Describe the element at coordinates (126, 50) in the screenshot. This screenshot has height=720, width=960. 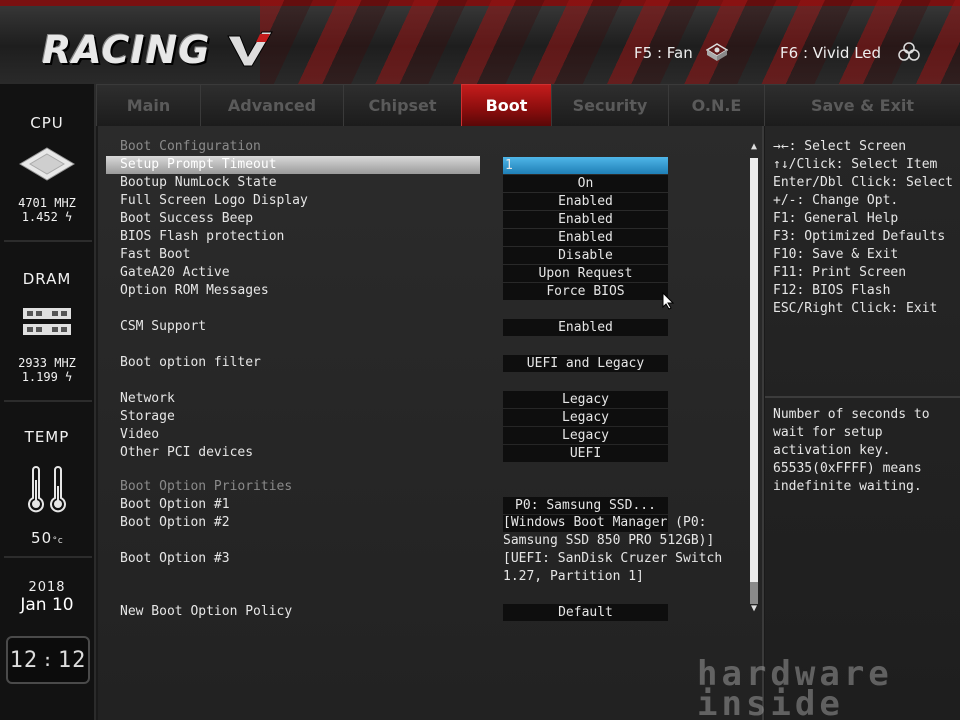
I see `brand-logo: RACING` at that location.